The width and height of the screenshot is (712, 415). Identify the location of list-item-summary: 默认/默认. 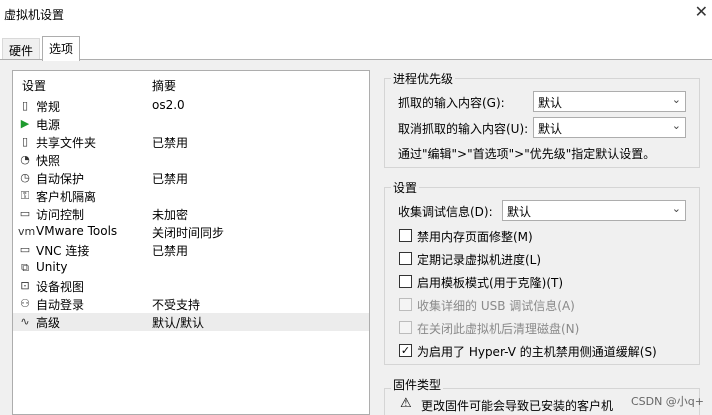
(178, 323).